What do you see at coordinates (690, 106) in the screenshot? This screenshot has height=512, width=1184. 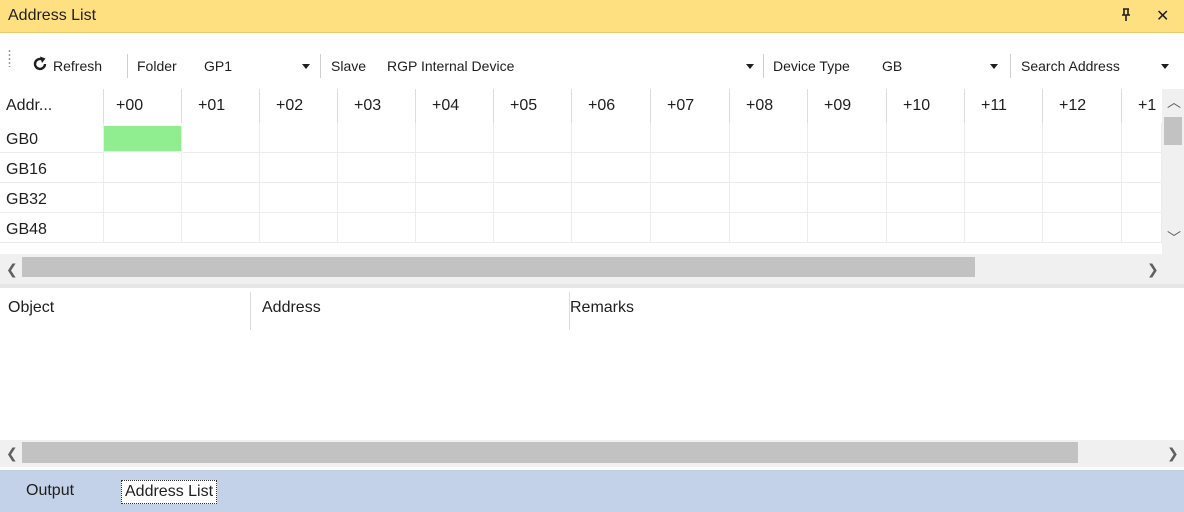 I see `grid-header-column: +07` at bounding box center [690, 106].